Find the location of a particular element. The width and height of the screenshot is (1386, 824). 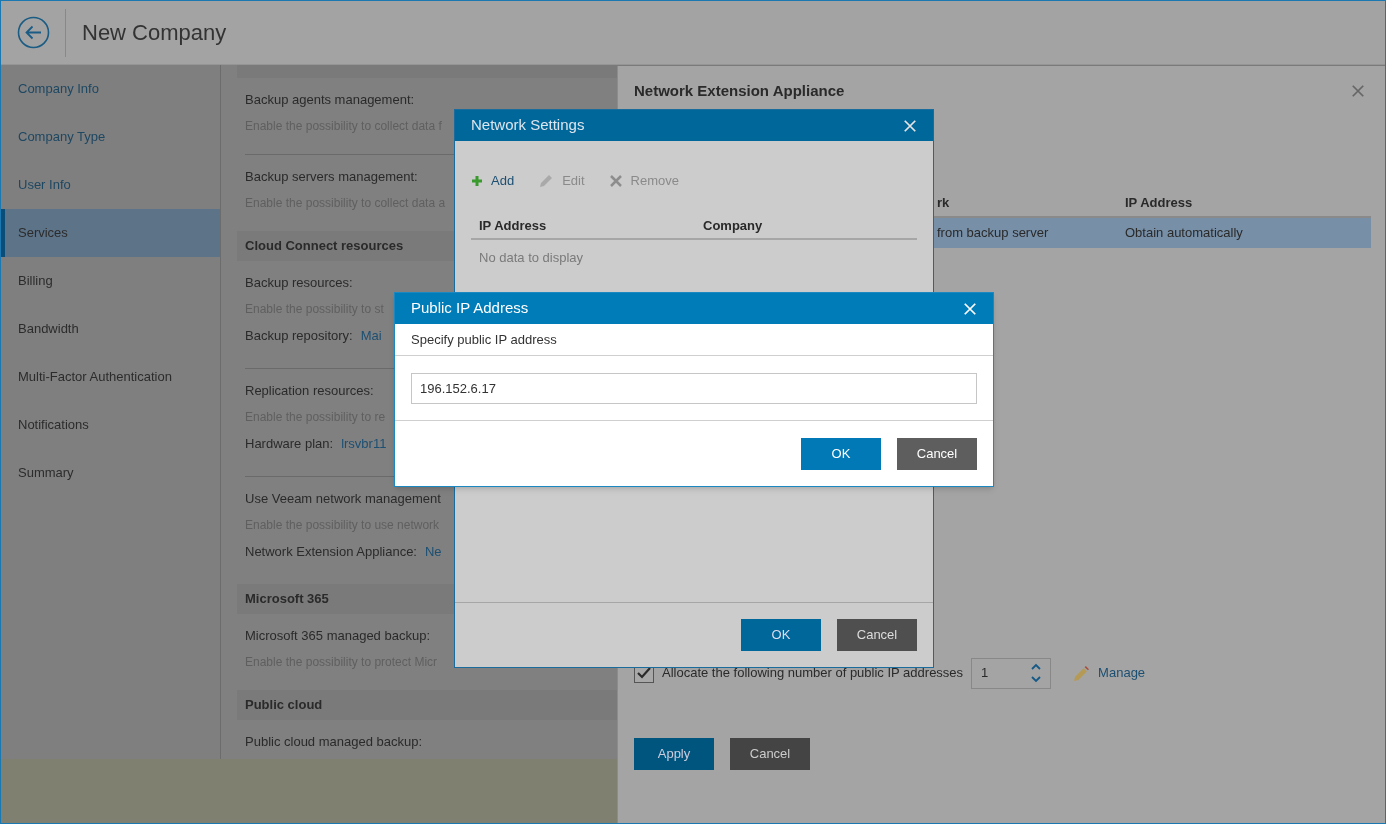

plus-icon is located at coordinates (477, 181).